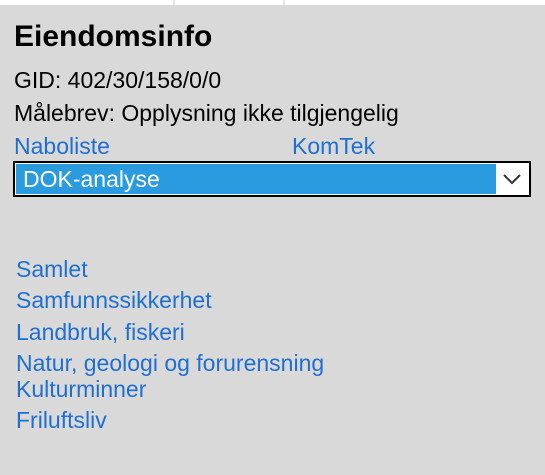  Describe the element at coordinates (512, 179) in the screenshot. I see `chevron-down-icon` at that location.